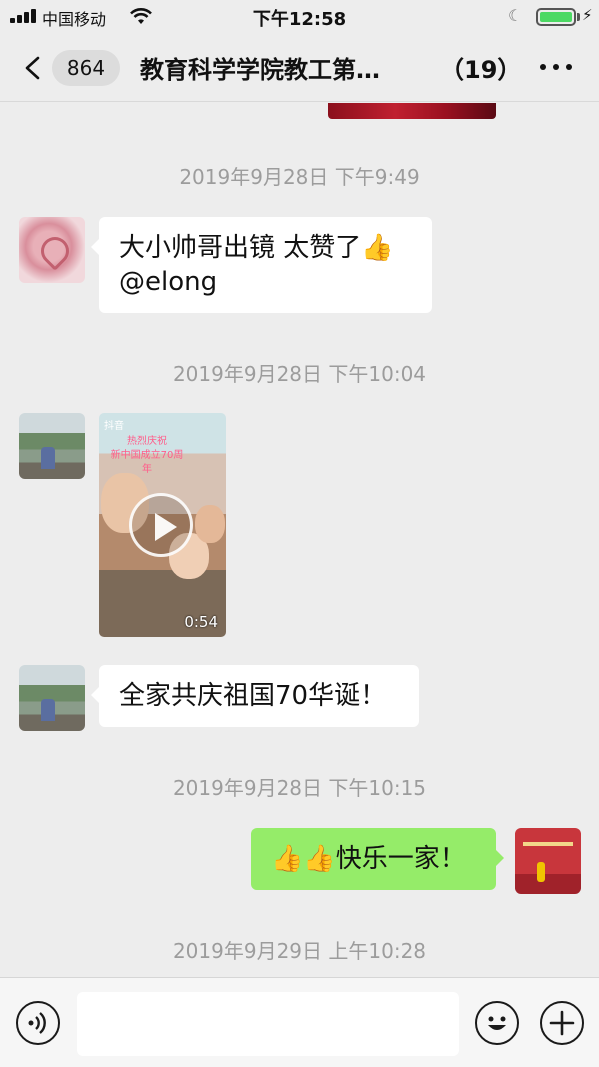  What do you see at coordinates (201, 622) in the screenshot?
I see `video-duration: 0:54` at bounding box center [201, 622].